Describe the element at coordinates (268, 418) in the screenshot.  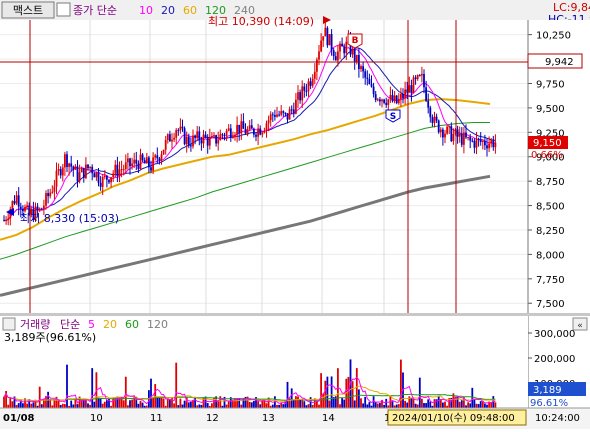
I see `x-axis-label-4: 13` at that location.